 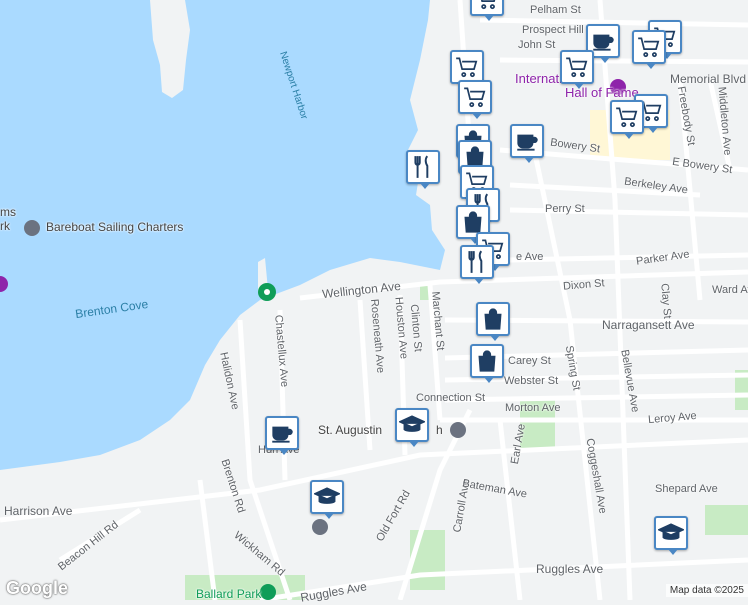 What do you see at coordinates (570, 569) in the screenshot?
I see `street-label: Ruggles Ave` at bounding box center [570, 569].